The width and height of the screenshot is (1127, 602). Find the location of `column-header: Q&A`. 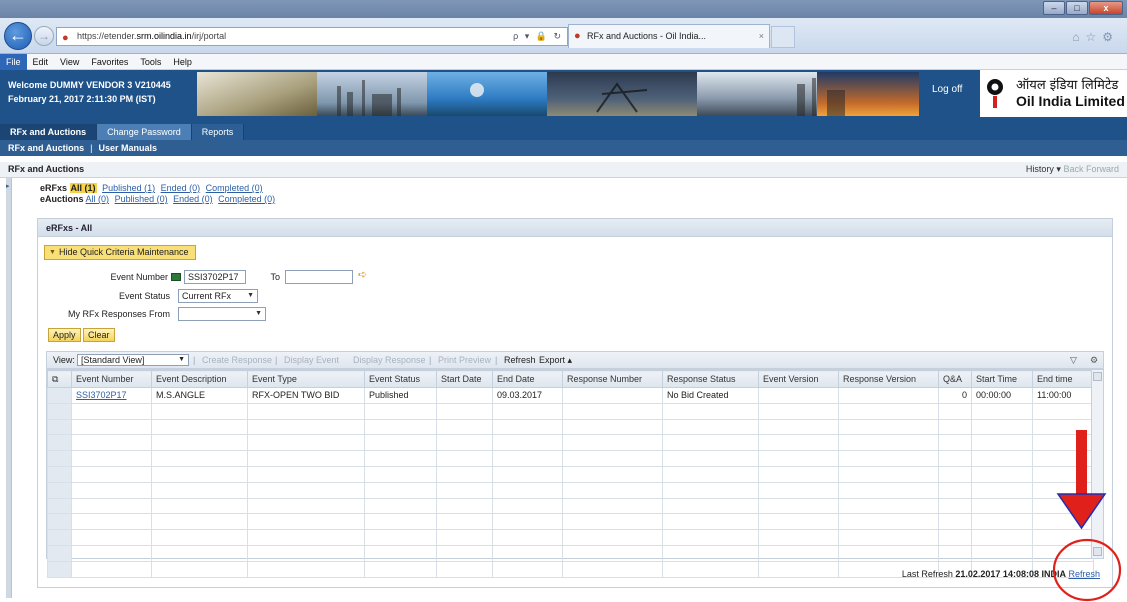

column-header: Q&A is located at coordinates (955, 379).